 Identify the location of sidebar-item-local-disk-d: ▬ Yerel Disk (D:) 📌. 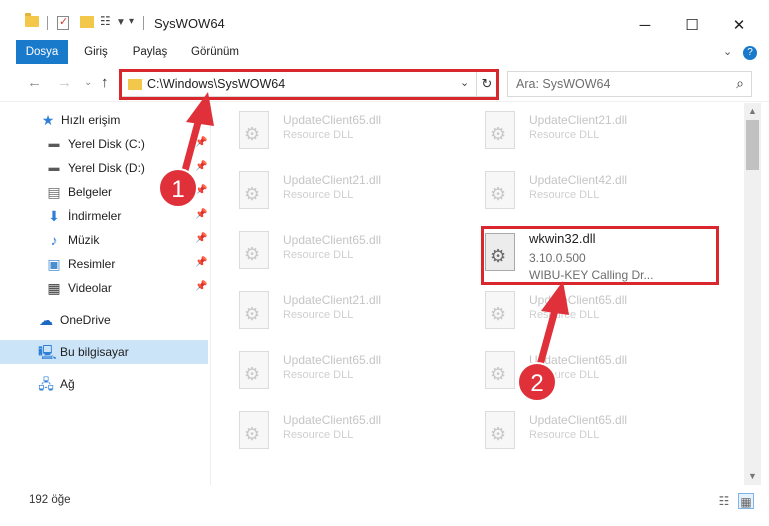
(104, 168).